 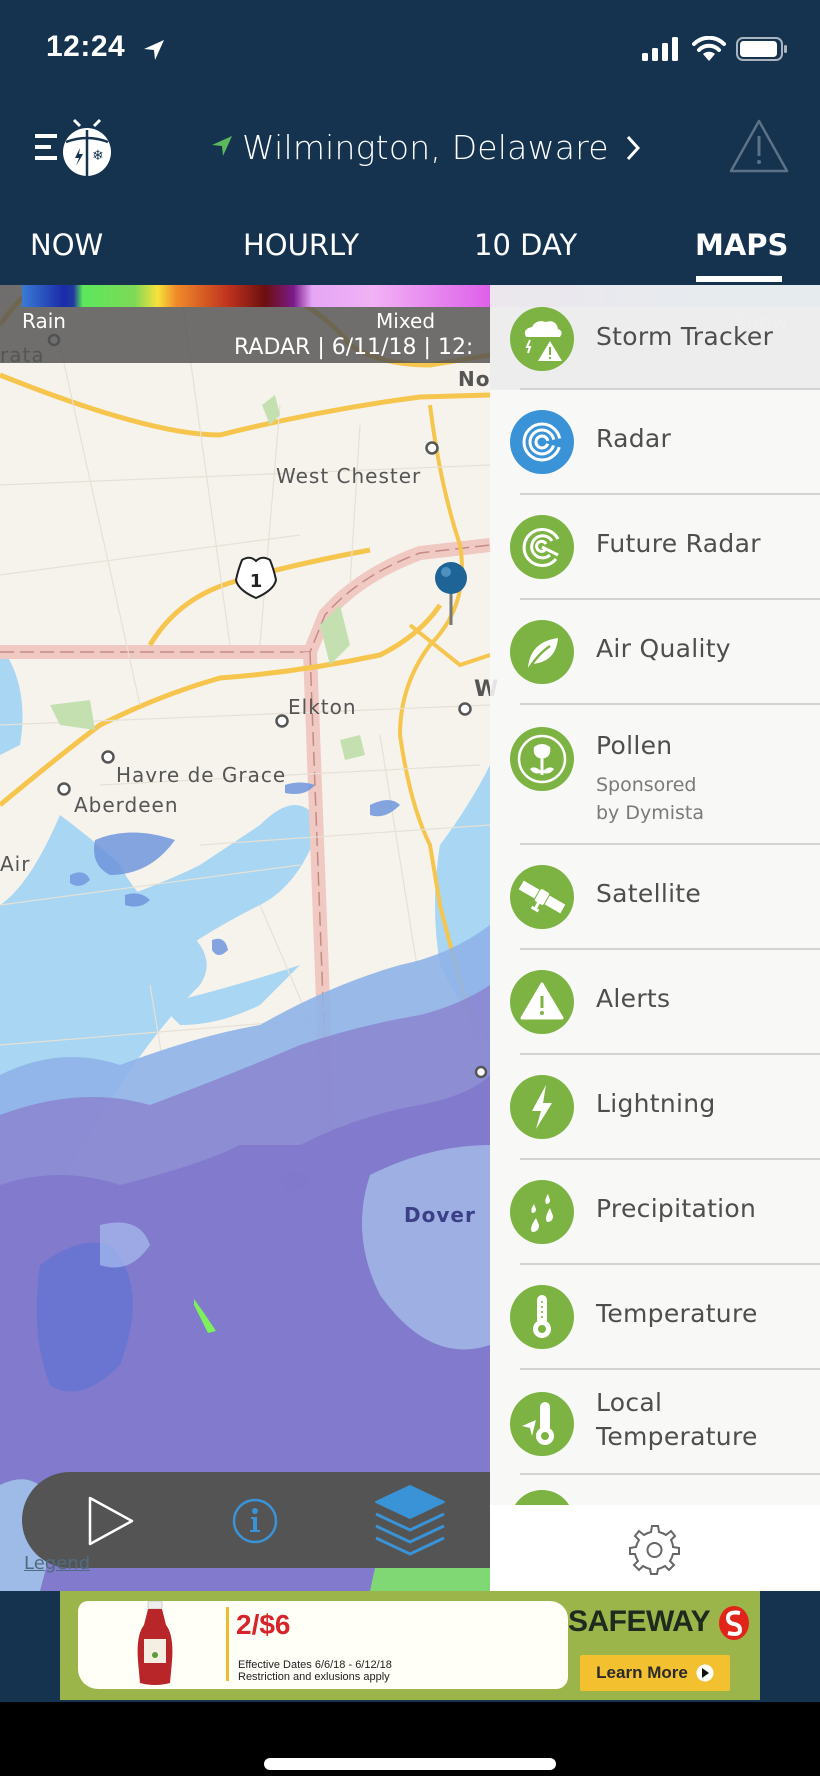 I want to click on layer-item-lightning: Lightning, so click(x=655, y=1107).